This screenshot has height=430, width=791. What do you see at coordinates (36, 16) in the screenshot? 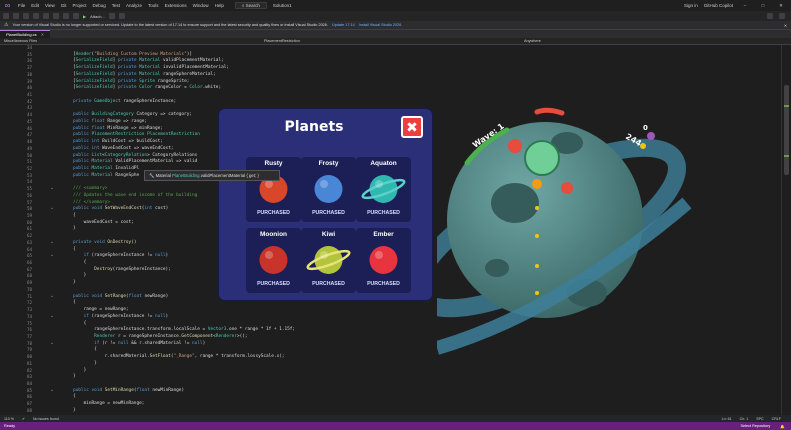
I see `open-icon` at bounding box center [36, 16].